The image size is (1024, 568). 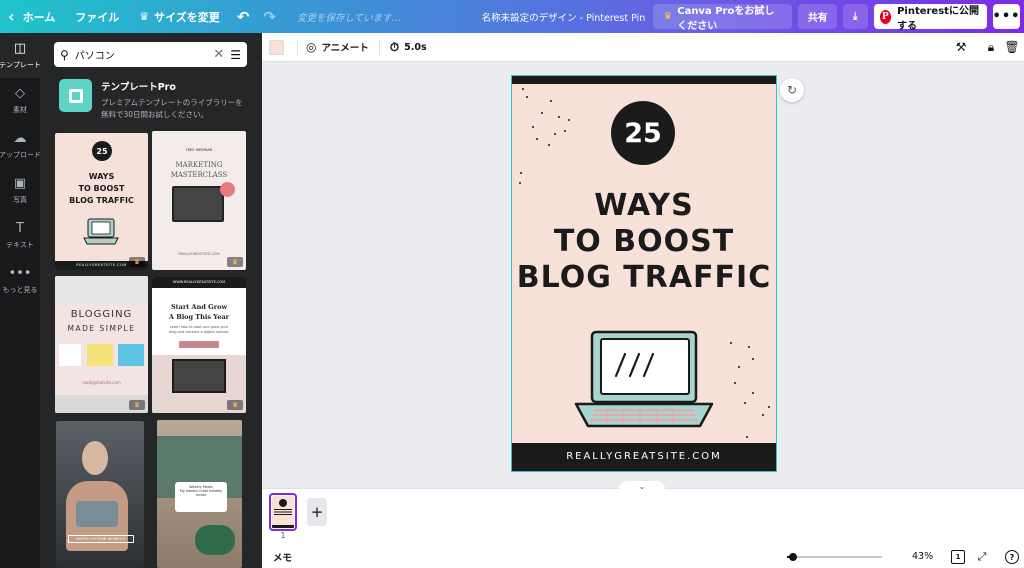 What do you see at coordinates (101, 382) in the screenshot?
I see `template-footer: reallygreatsite.com` at bounding box center [101, 382].